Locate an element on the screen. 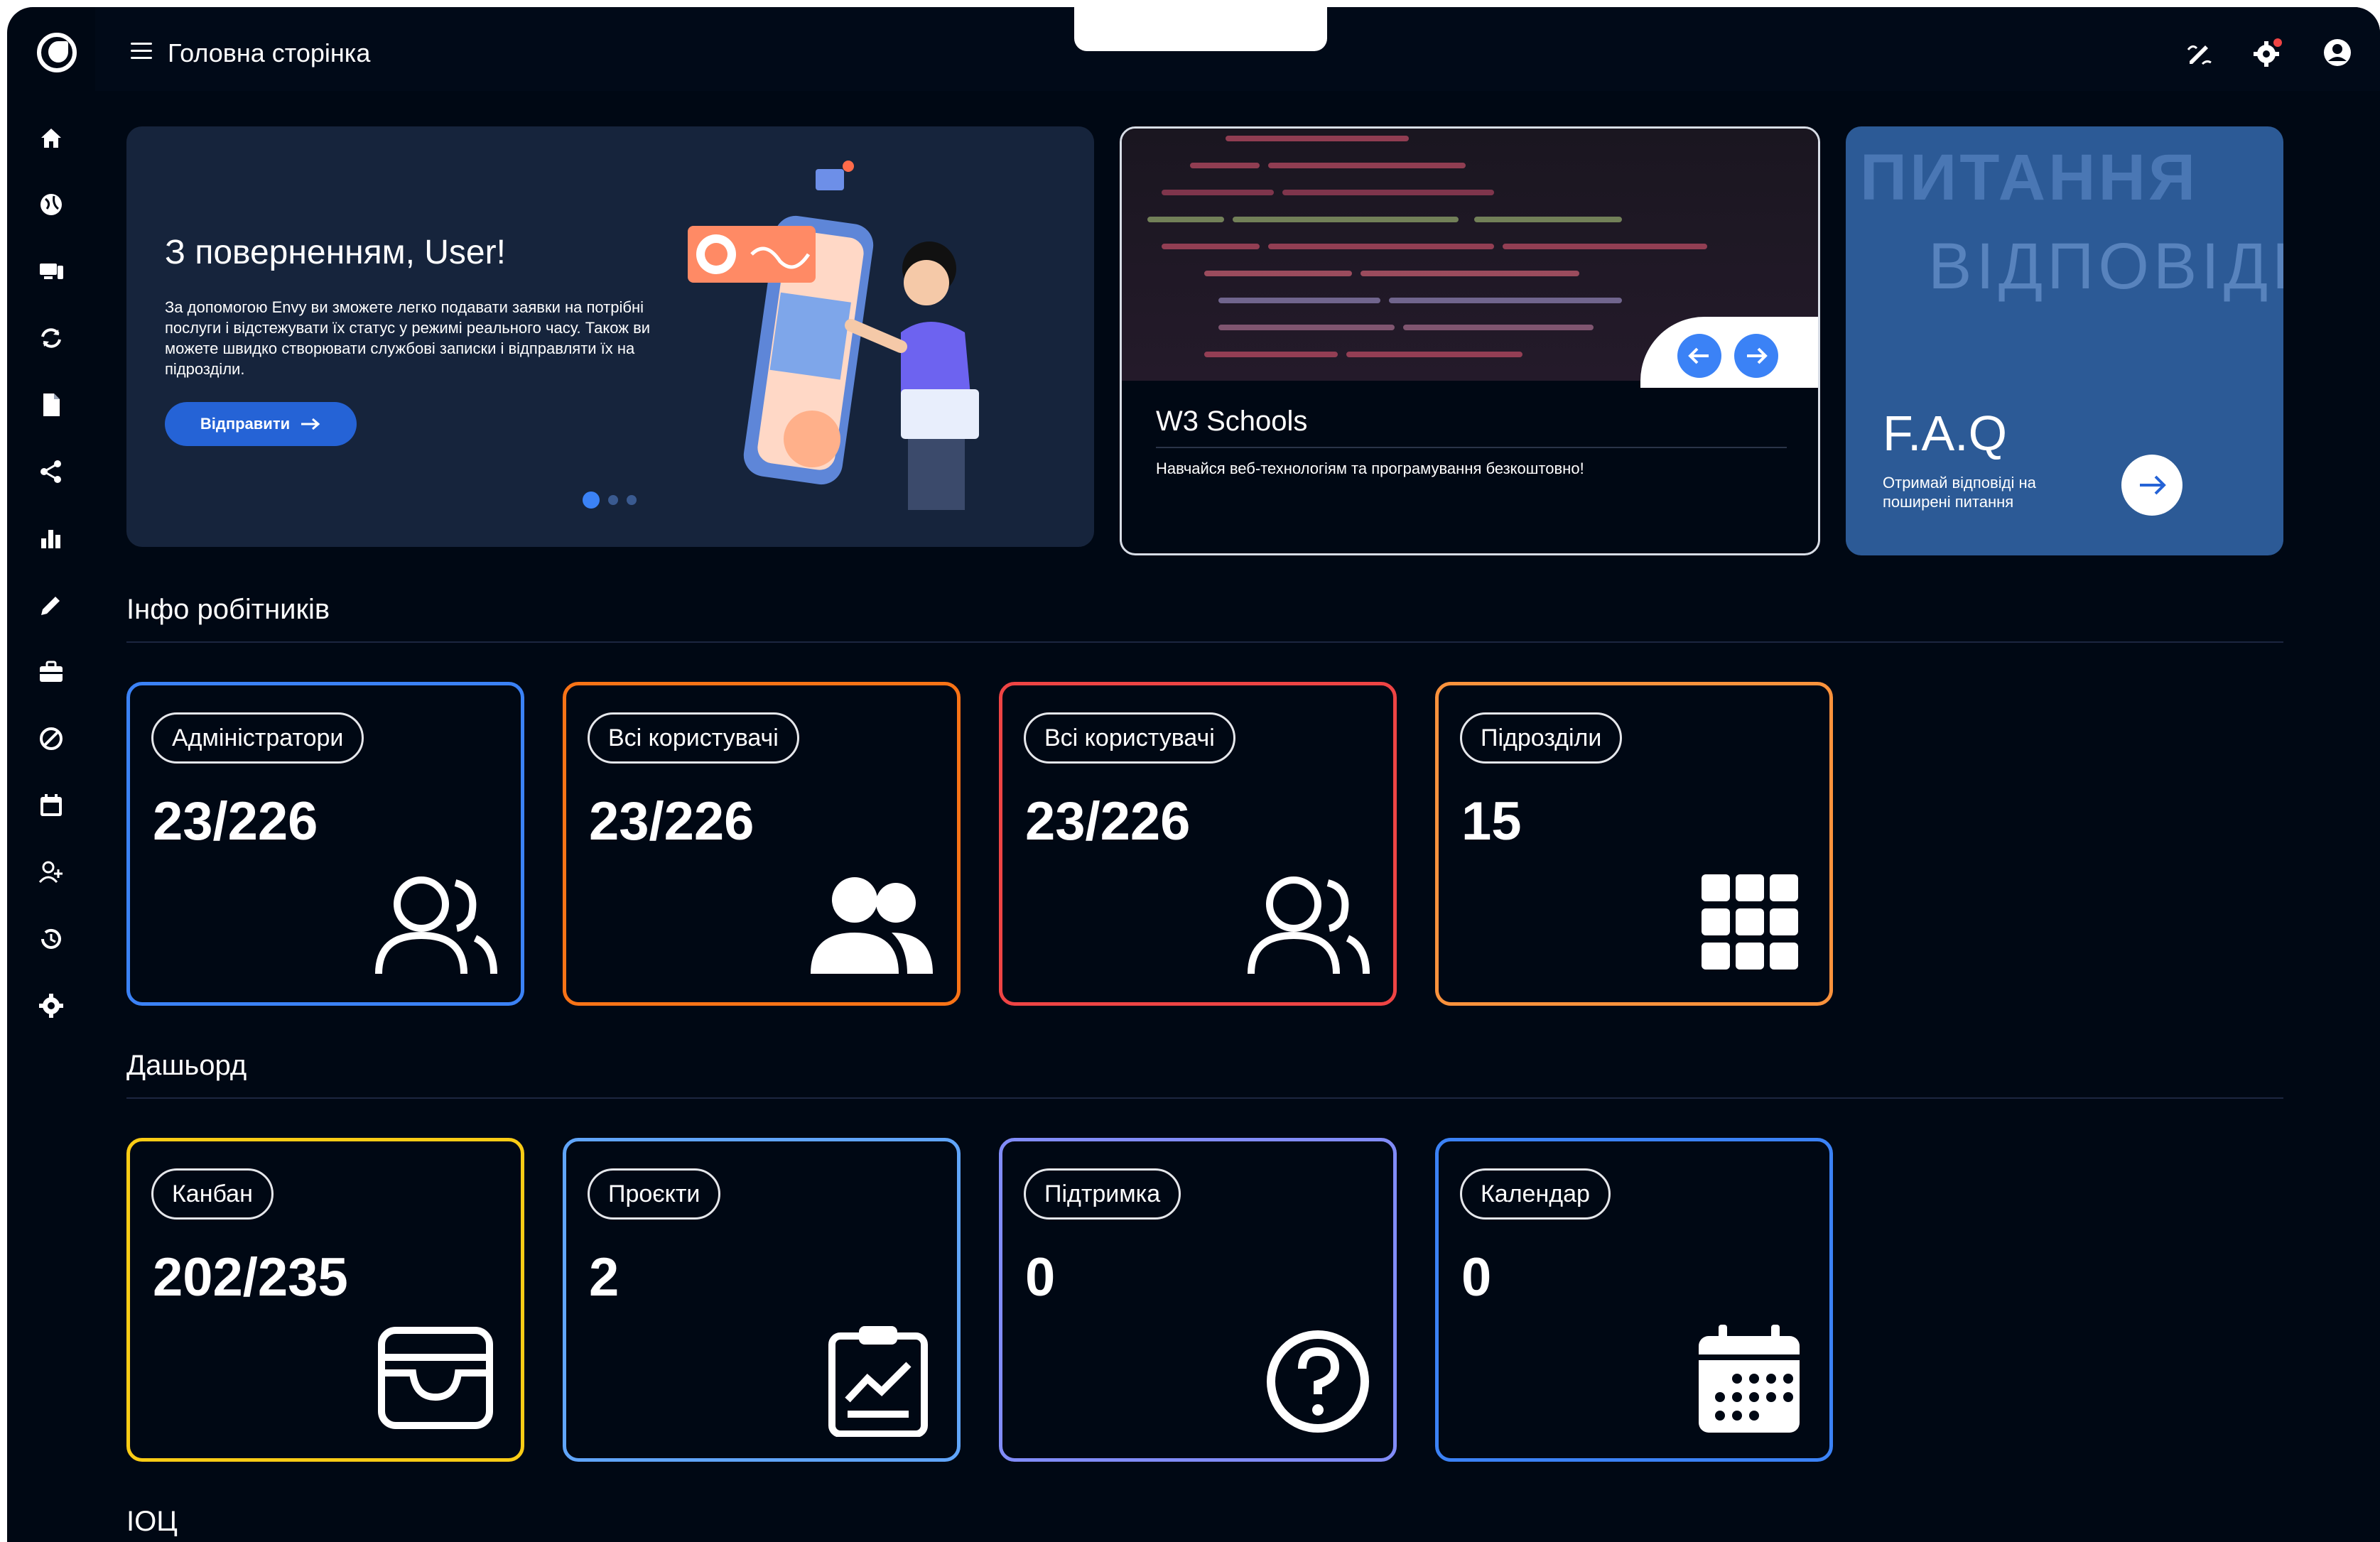  divider is located at coordinates (1472, 447).